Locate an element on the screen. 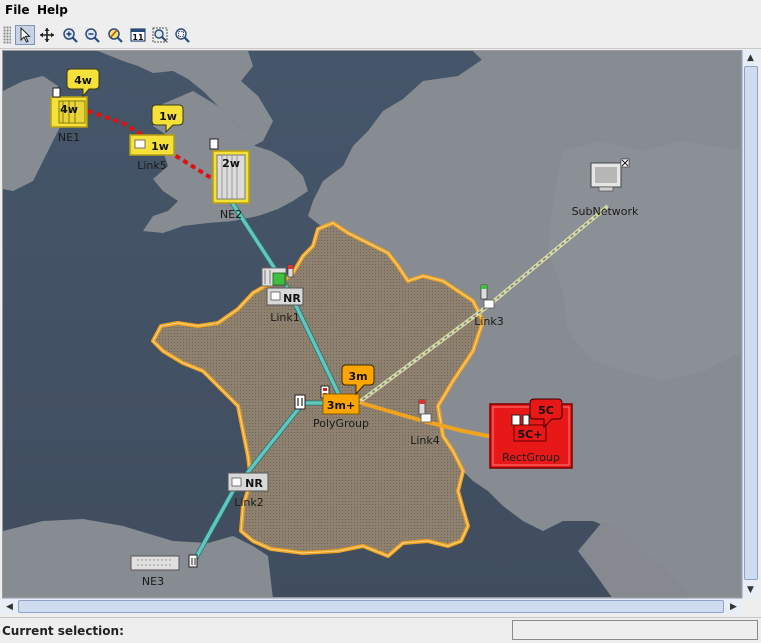  link5-alarm-text: 1w is located at coordinates (160, 146).